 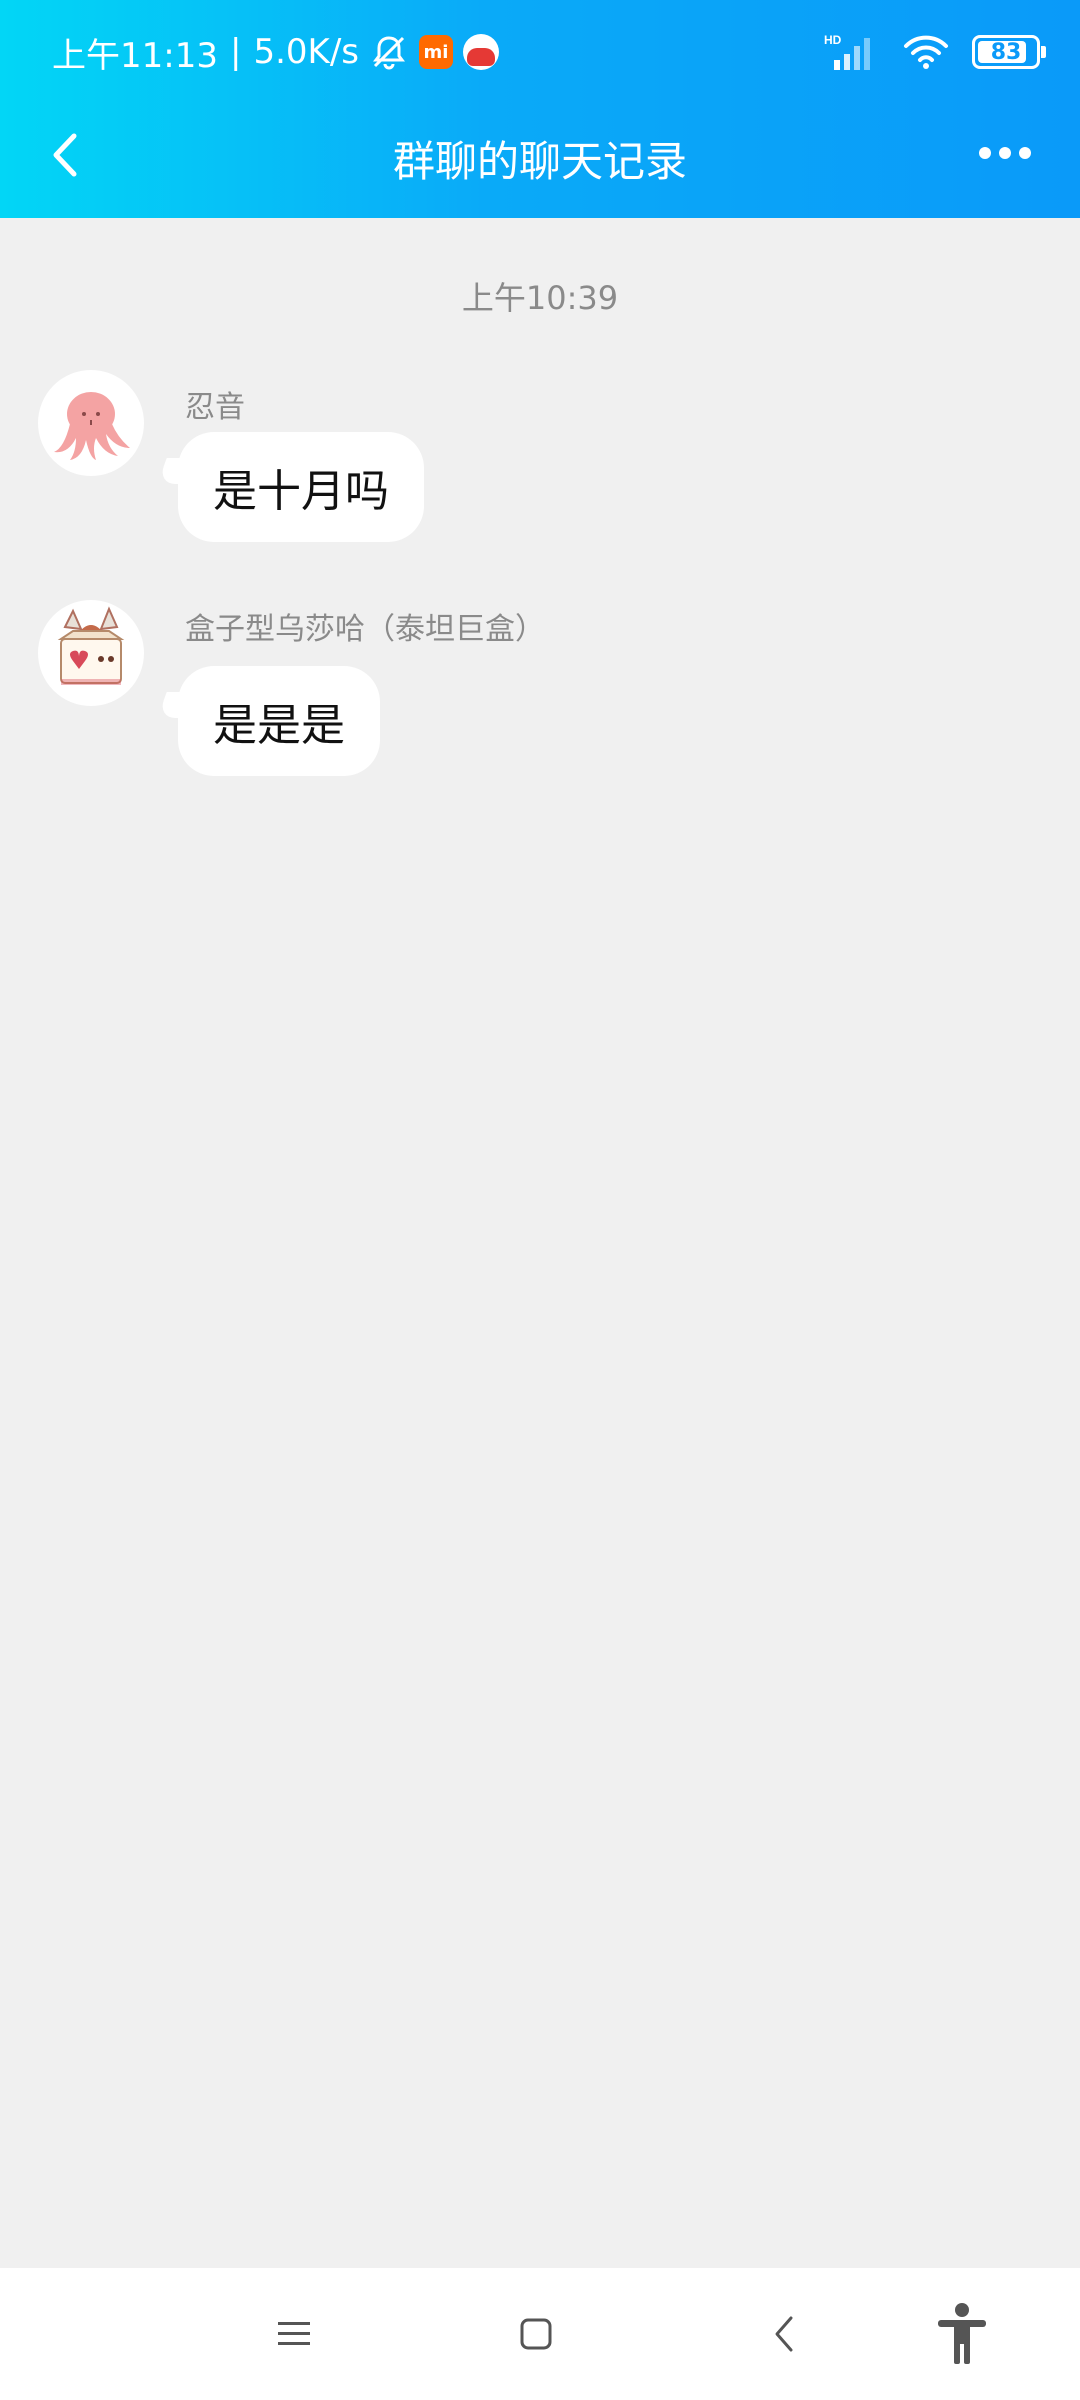 I want to click on battery-level: 83, so click(x=1006, y=52).